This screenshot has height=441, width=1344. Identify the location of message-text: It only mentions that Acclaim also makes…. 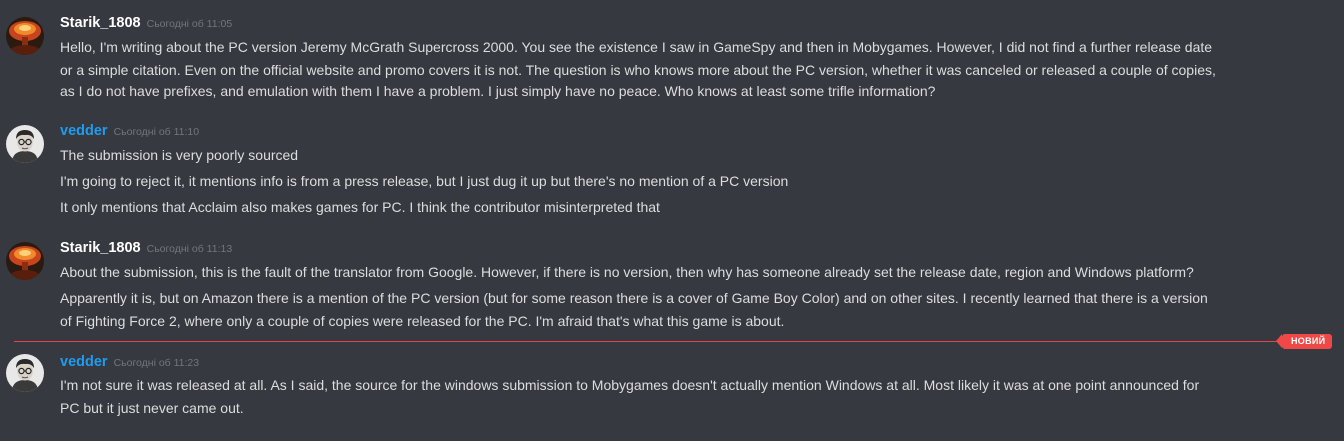
(360, 207).